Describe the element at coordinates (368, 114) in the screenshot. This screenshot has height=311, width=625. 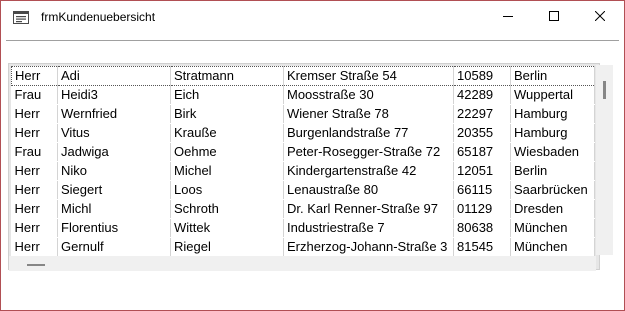
I see `street-cell: Wiener Straße 78` at that location.